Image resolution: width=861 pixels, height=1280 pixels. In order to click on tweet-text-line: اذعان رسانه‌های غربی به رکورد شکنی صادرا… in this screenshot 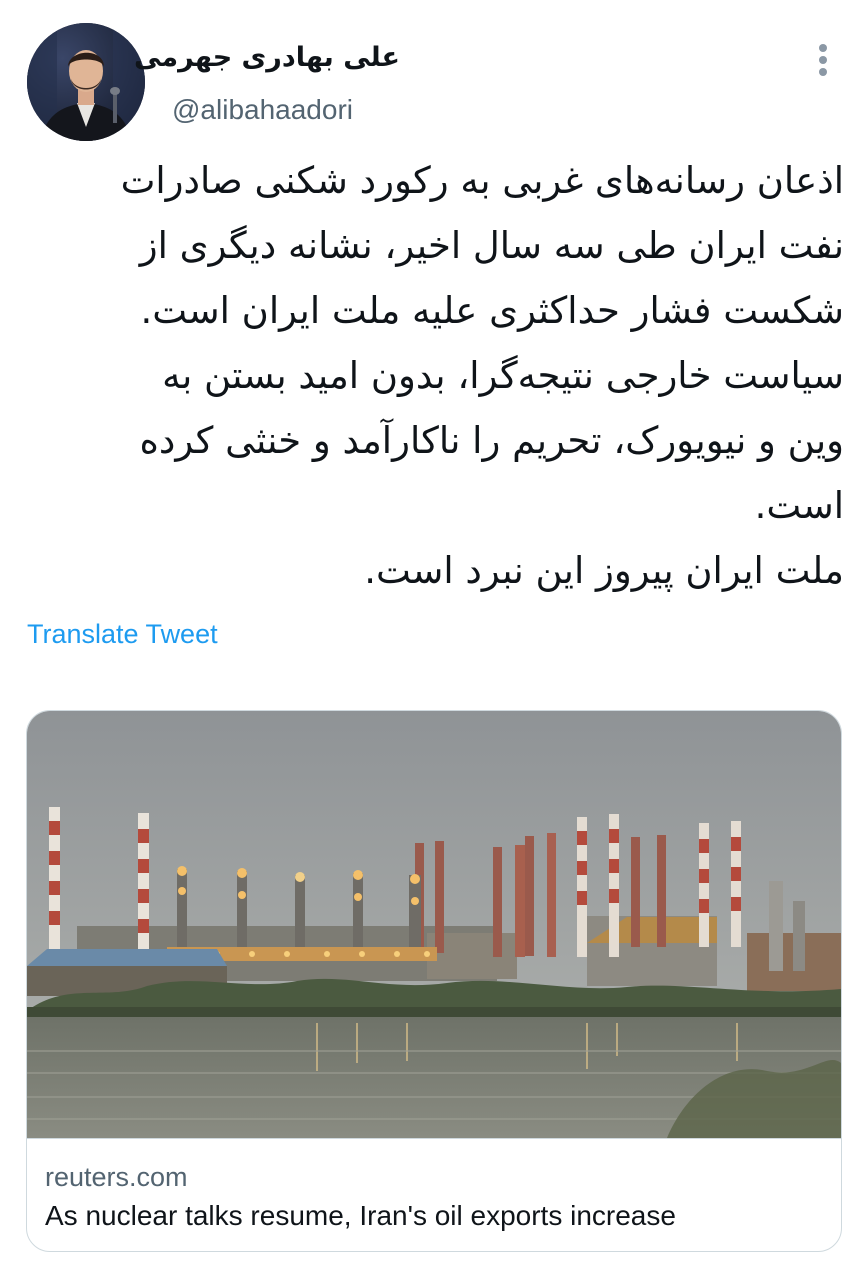, I will do `click(482, 180)`.